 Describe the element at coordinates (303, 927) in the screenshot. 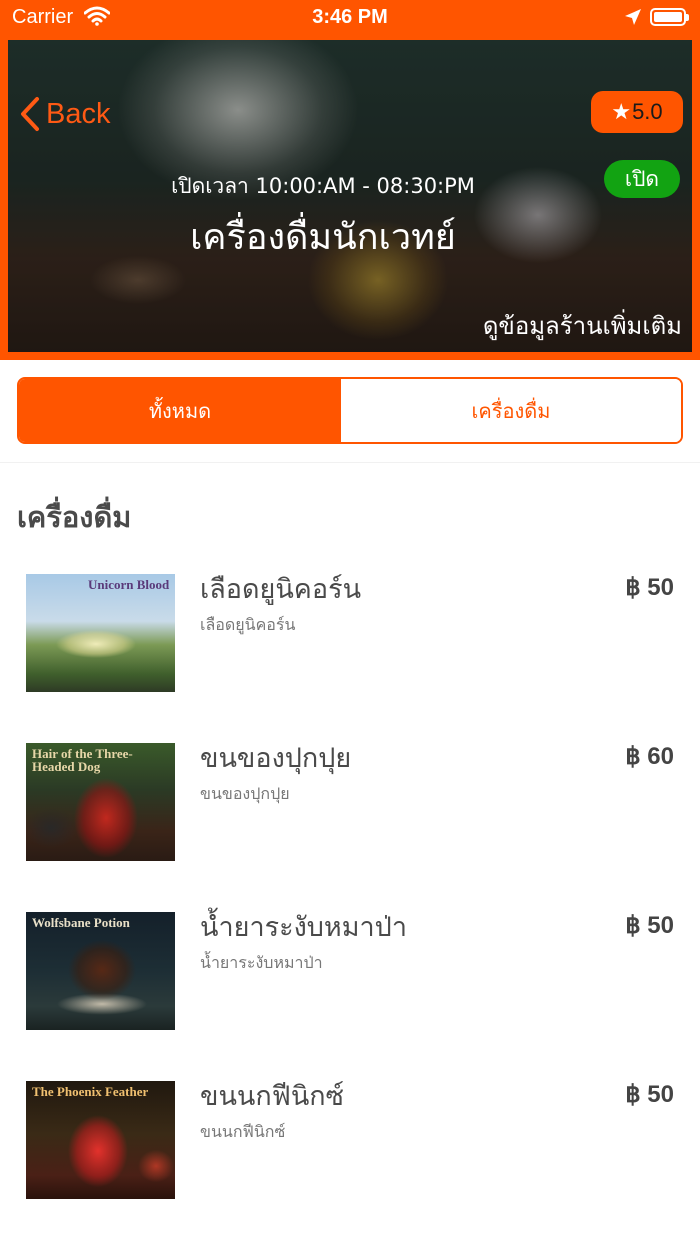

I see `item-name: น้ำยาระงับหมาป่า` at that location.